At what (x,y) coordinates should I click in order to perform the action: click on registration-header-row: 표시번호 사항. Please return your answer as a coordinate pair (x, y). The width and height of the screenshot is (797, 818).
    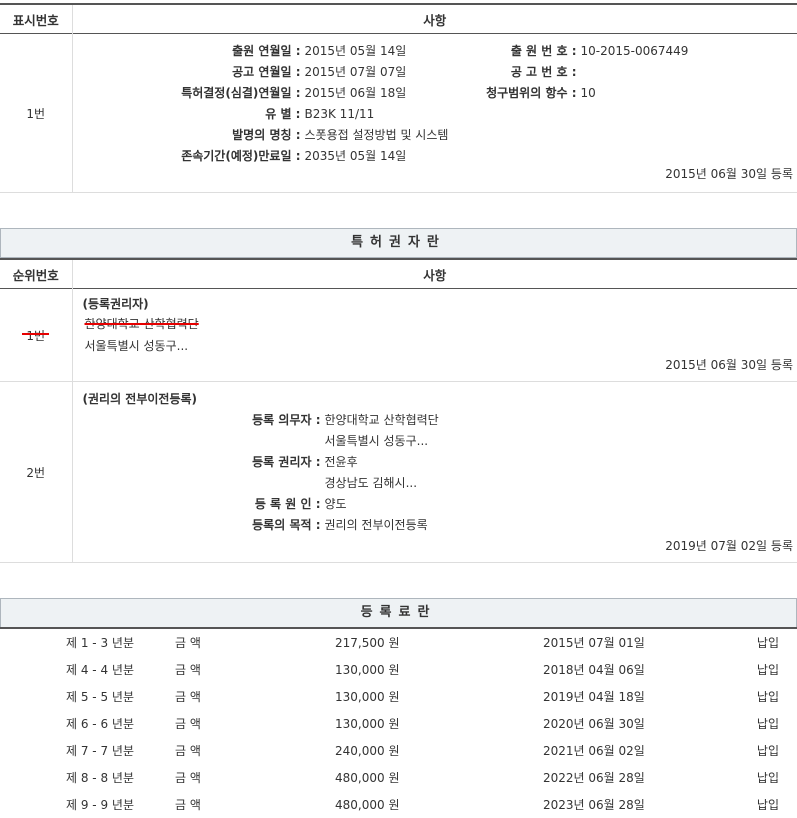
    Looking at the image, I should click on (398, 19).